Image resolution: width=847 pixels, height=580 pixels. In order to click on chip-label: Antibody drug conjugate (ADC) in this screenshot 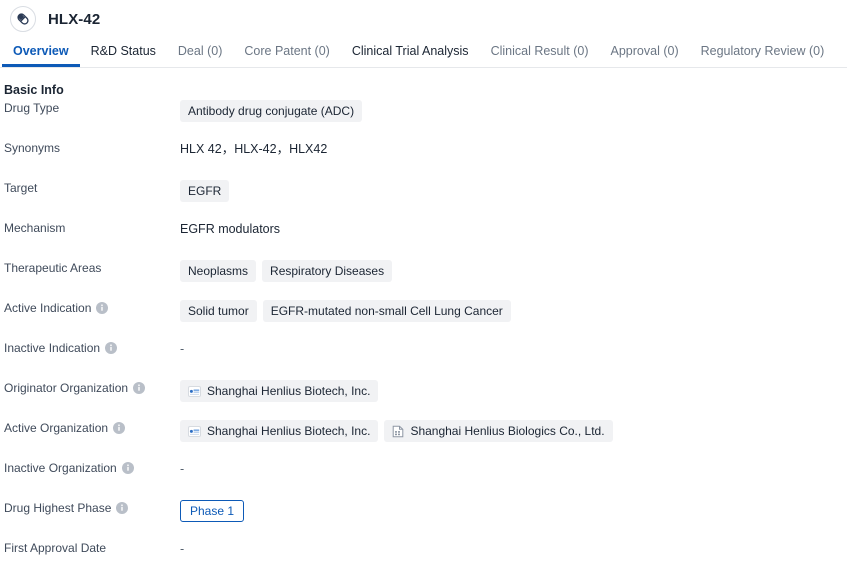, I will do `click(271, 111)`.